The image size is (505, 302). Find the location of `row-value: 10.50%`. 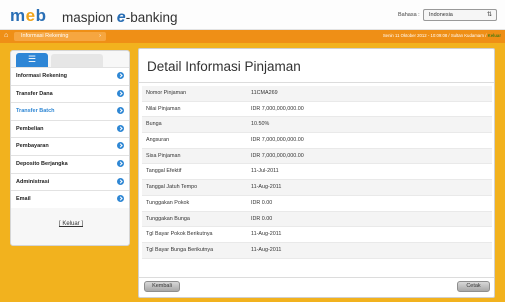

row-value: 10.50% is located at coordinates (260, 124).